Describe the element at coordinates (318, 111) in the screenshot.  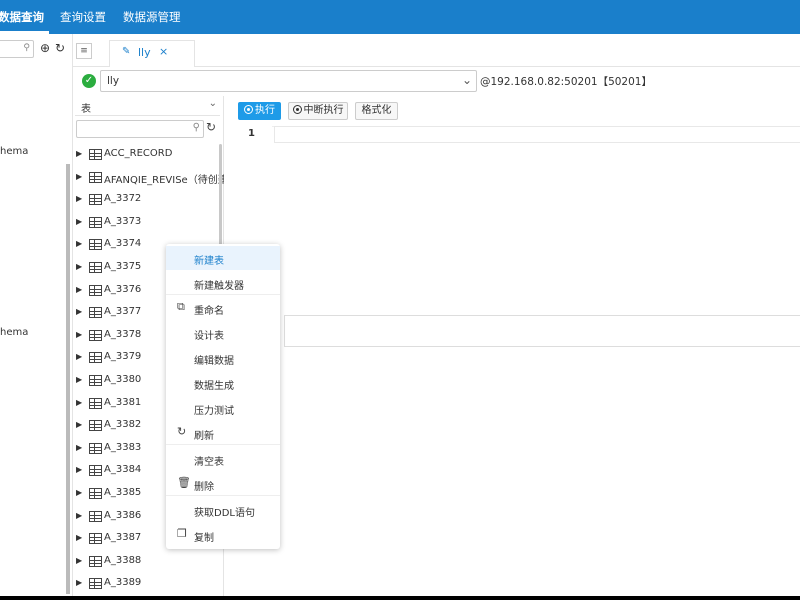
I see `stop-button: 中断执行` at that location.